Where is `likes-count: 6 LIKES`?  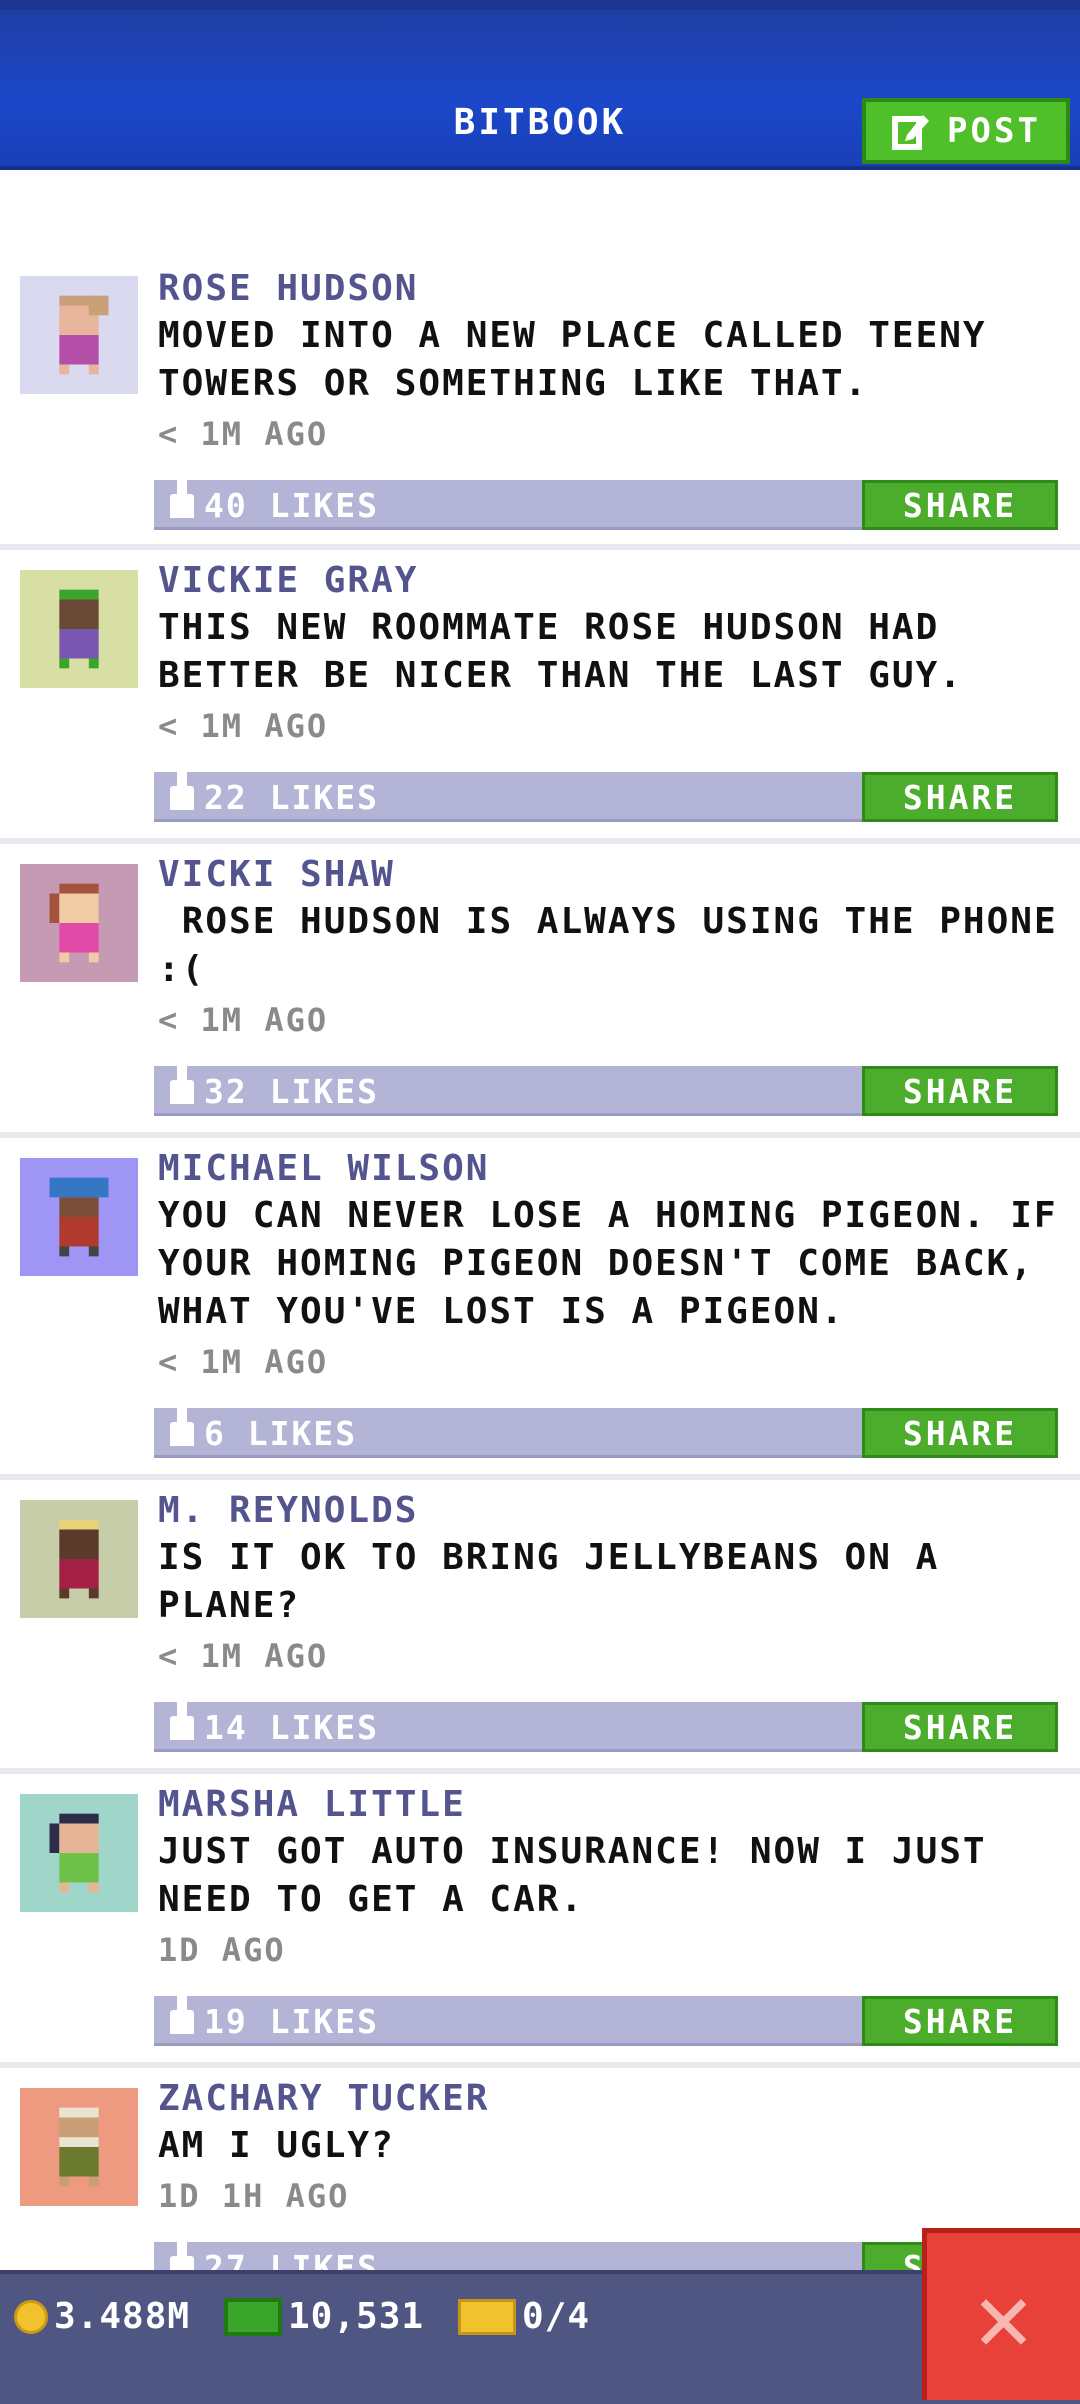
likes-count: 6 LIKES is located at coordinates (264, 1430).